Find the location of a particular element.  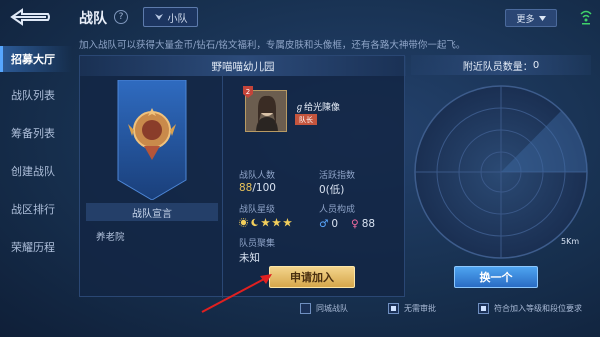

same-city-checkbox is located at coordinates (305, 308).